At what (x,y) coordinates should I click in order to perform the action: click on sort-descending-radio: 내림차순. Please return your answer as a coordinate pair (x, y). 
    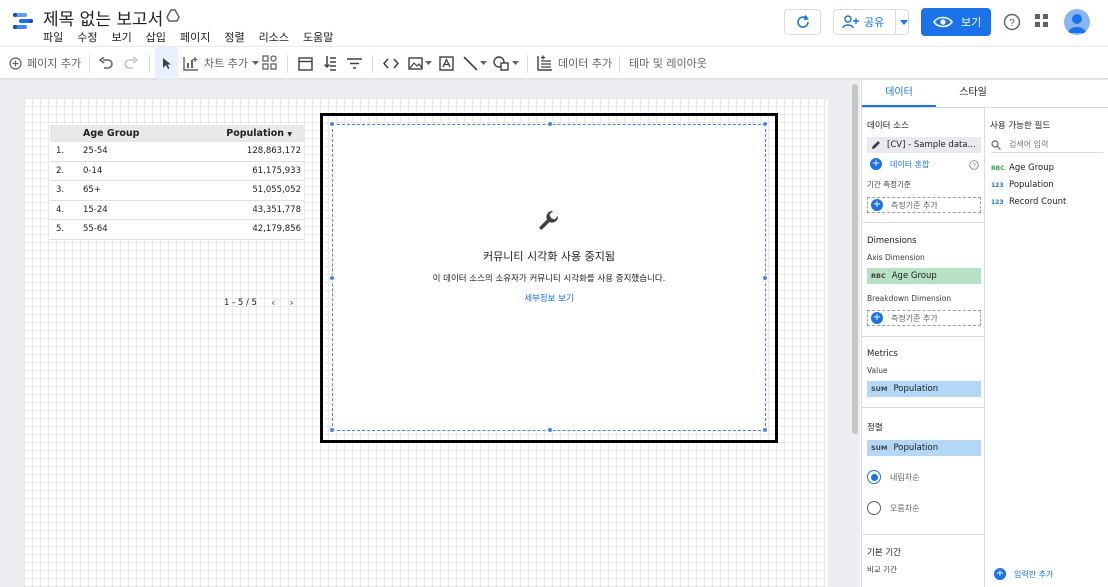
    Looking at the image, I should click on (893, 477).